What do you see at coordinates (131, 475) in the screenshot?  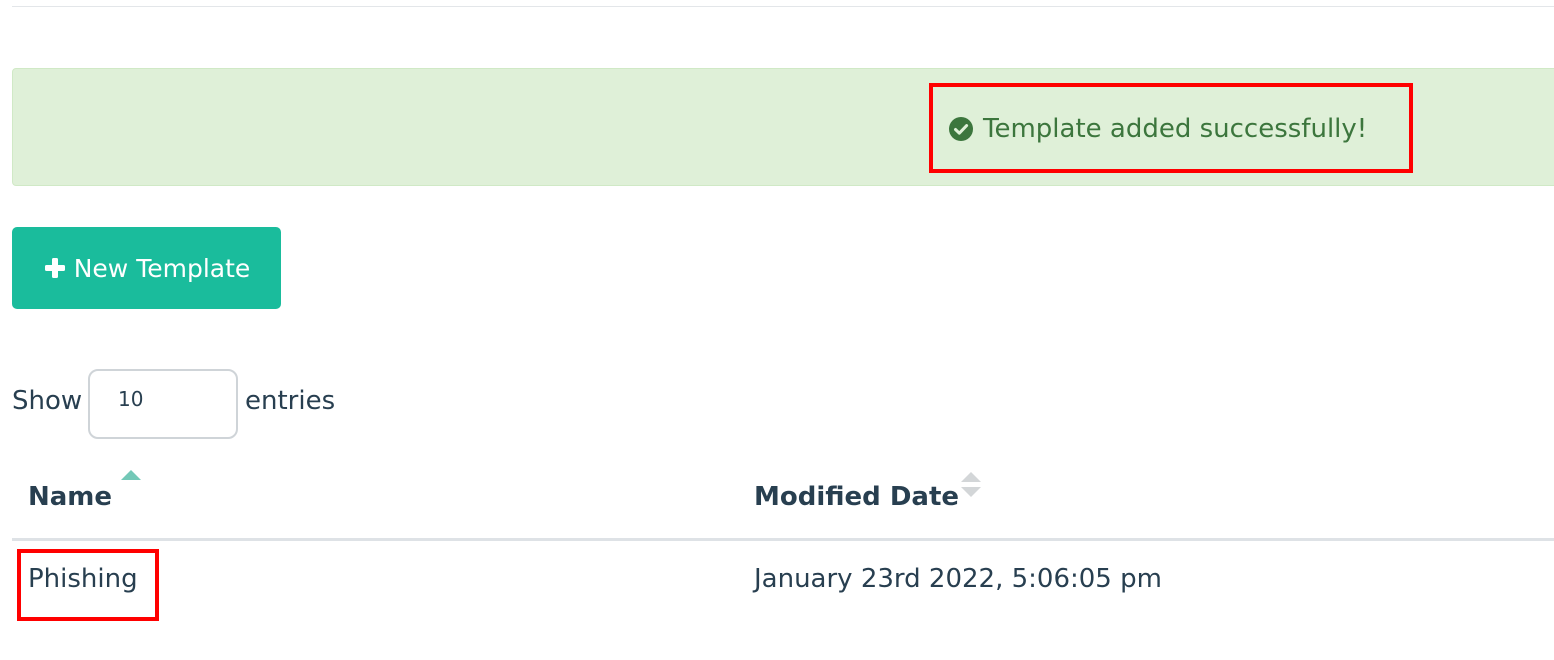 I see `sort-ascending-icon` at bounding box center [131, 475].